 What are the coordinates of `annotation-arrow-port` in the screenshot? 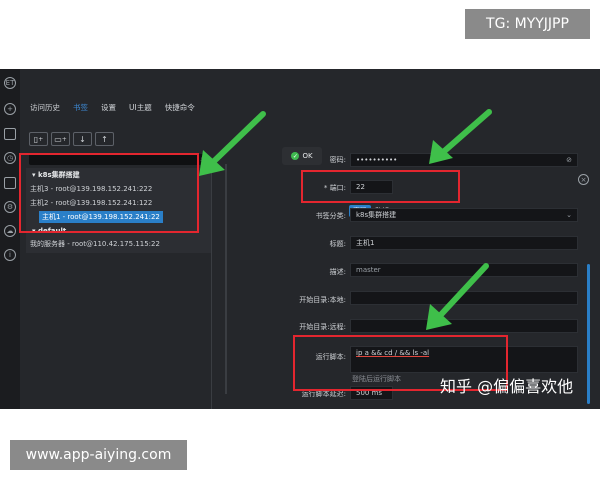 It's located at (460, 136).